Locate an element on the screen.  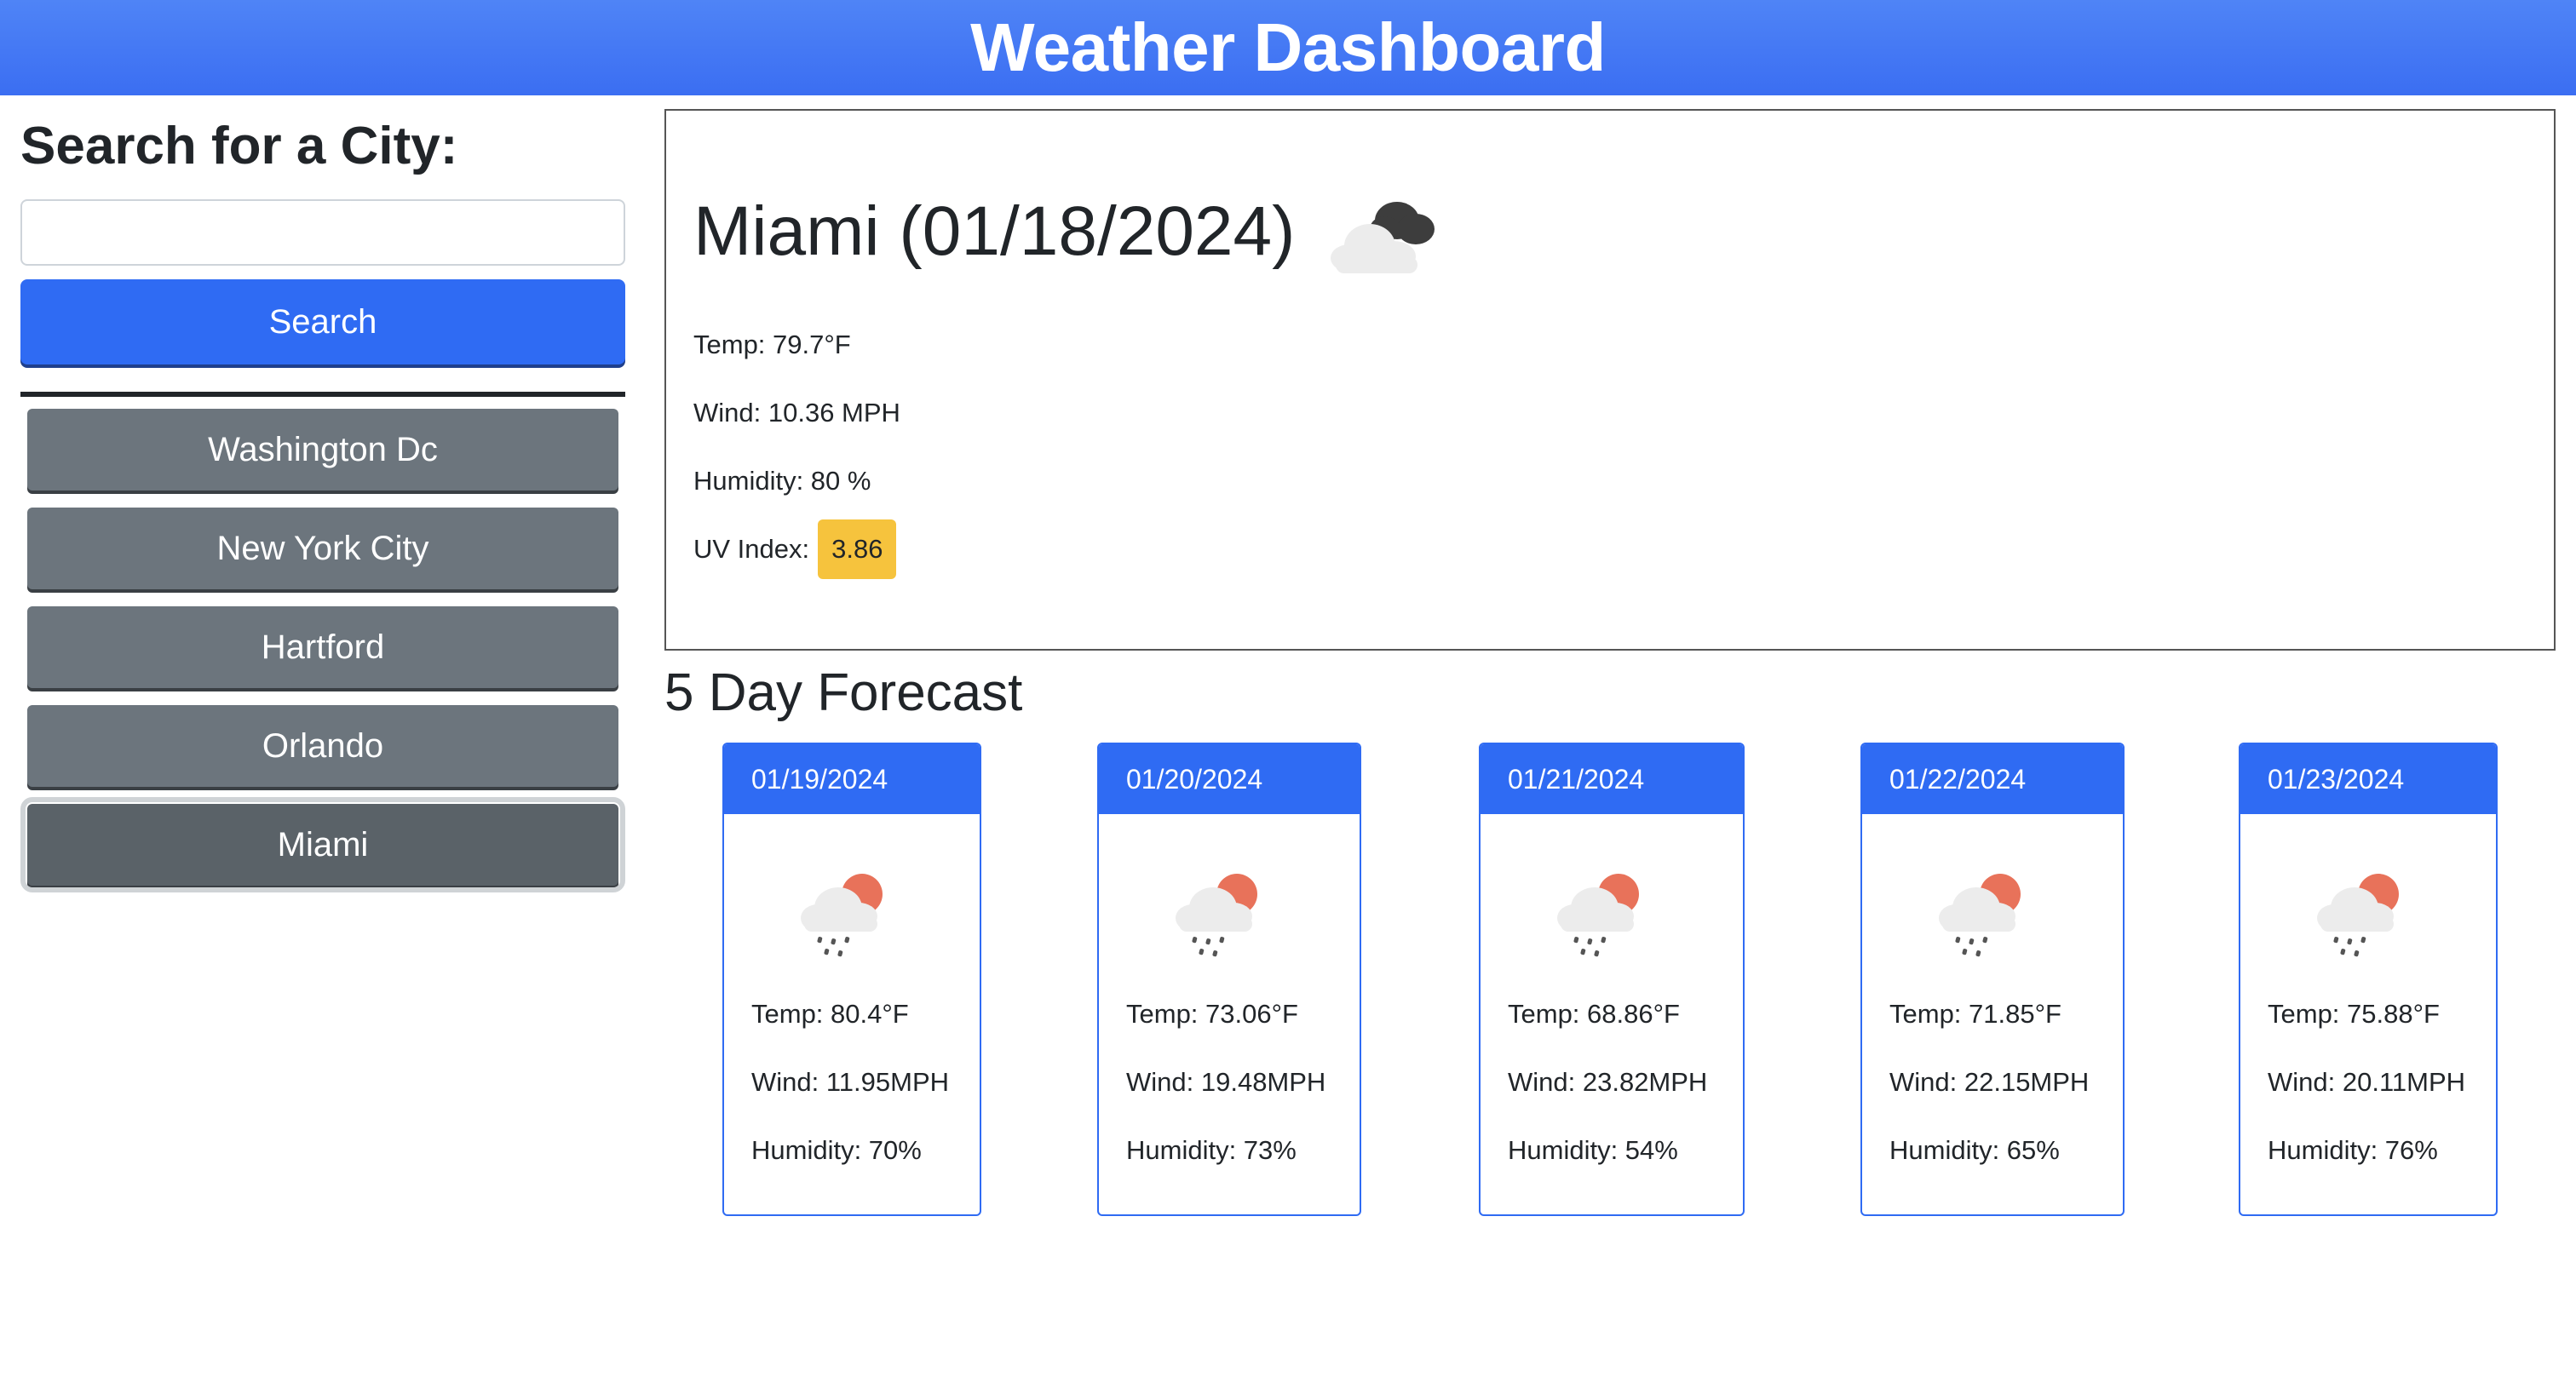
current-wind: Wind: 10.36 MPH is located at coordinates (797, 412).